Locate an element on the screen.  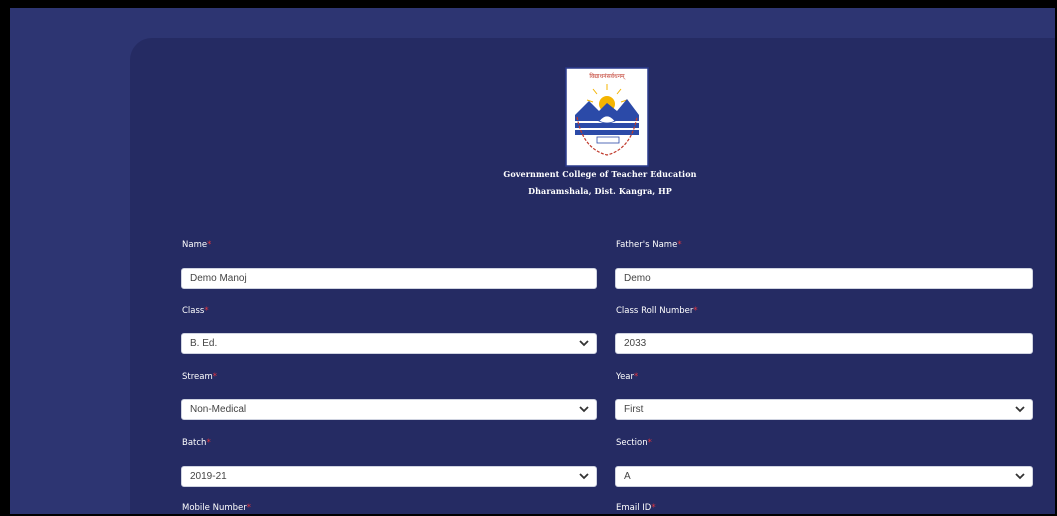
mobile-number-label-text: Mobile Number is located at coordinates (214, 508).